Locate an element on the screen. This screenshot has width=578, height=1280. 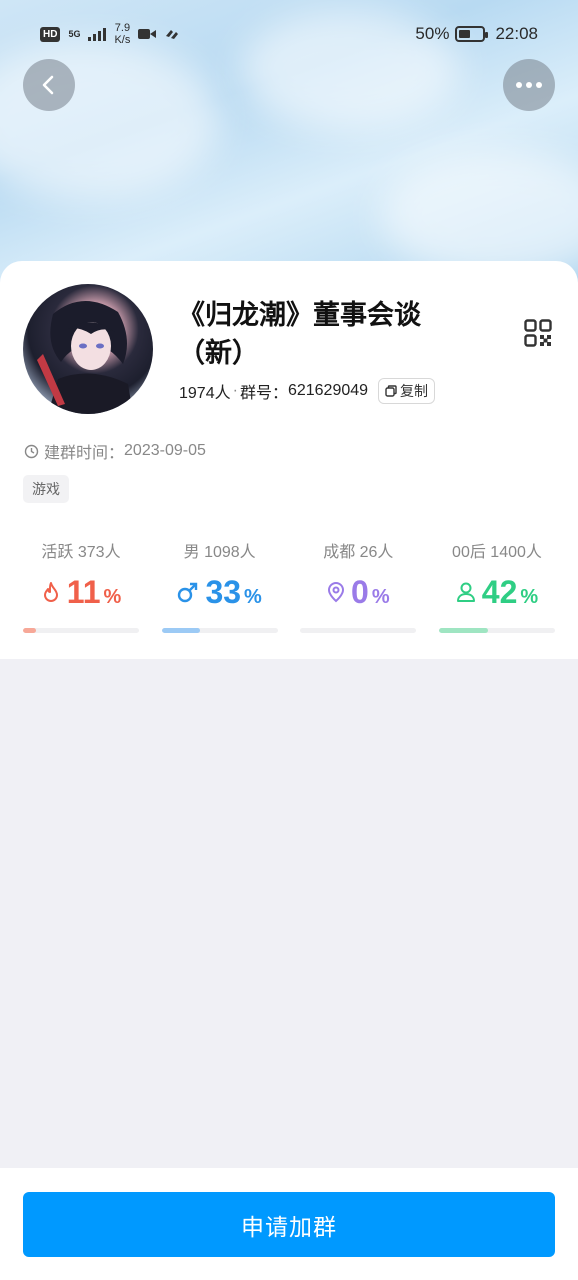
created-label: 建群时间： is located at coordinates (84, 453).